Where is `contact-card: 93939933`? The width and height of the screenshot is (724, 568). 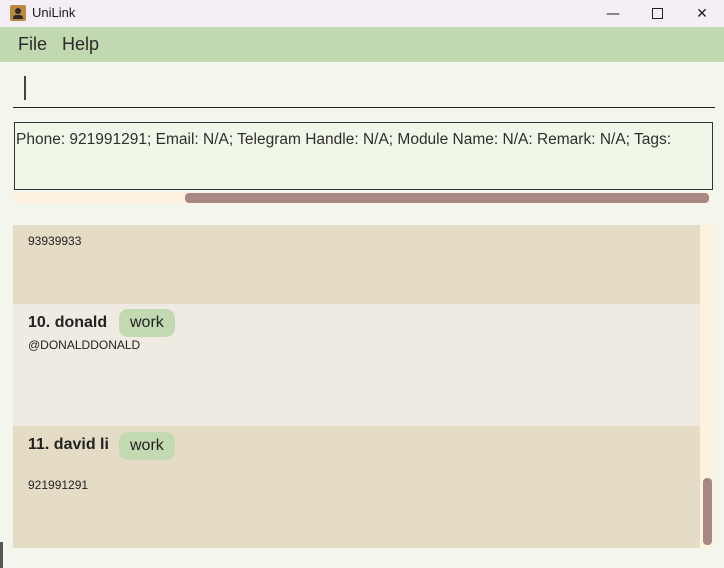 contact-card: 93939933 is located at coordinates (356, 264).